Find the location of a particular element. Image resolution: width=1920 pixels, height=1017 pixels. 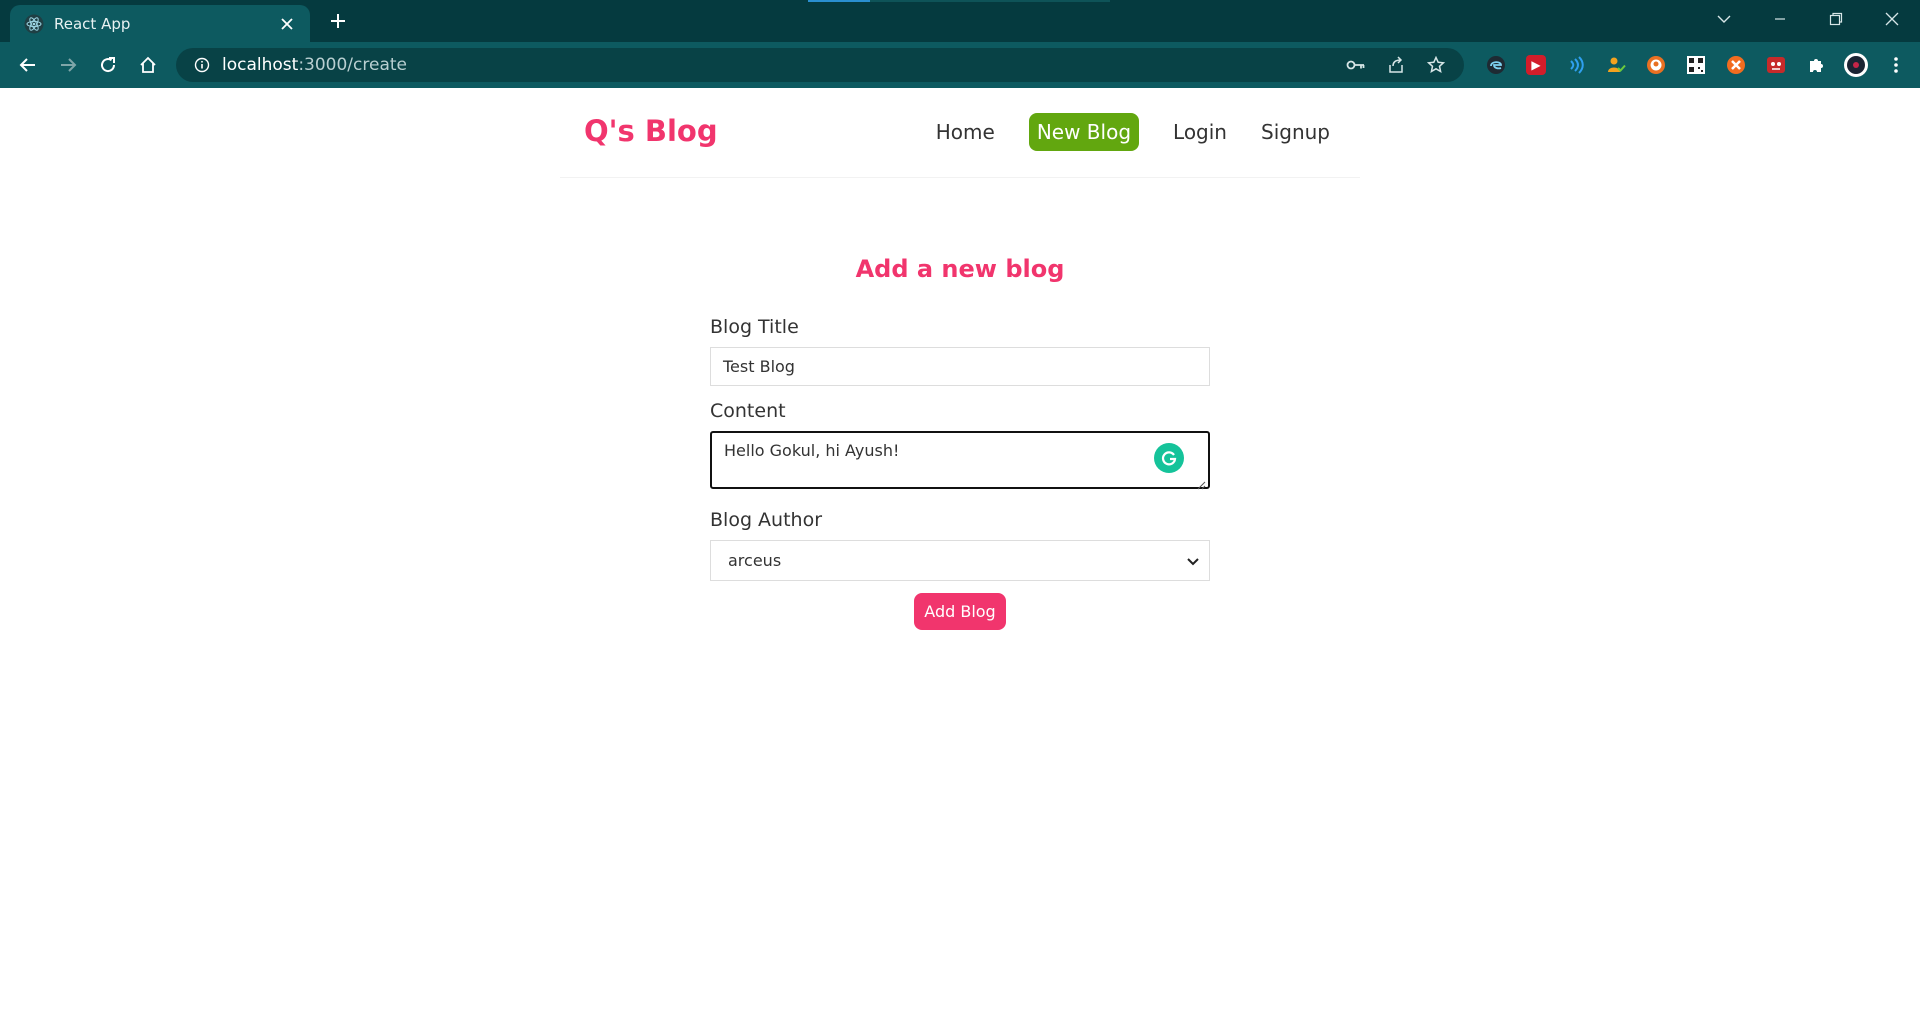

nav-link-signup: Signup is located at coordinates (1295, 132).